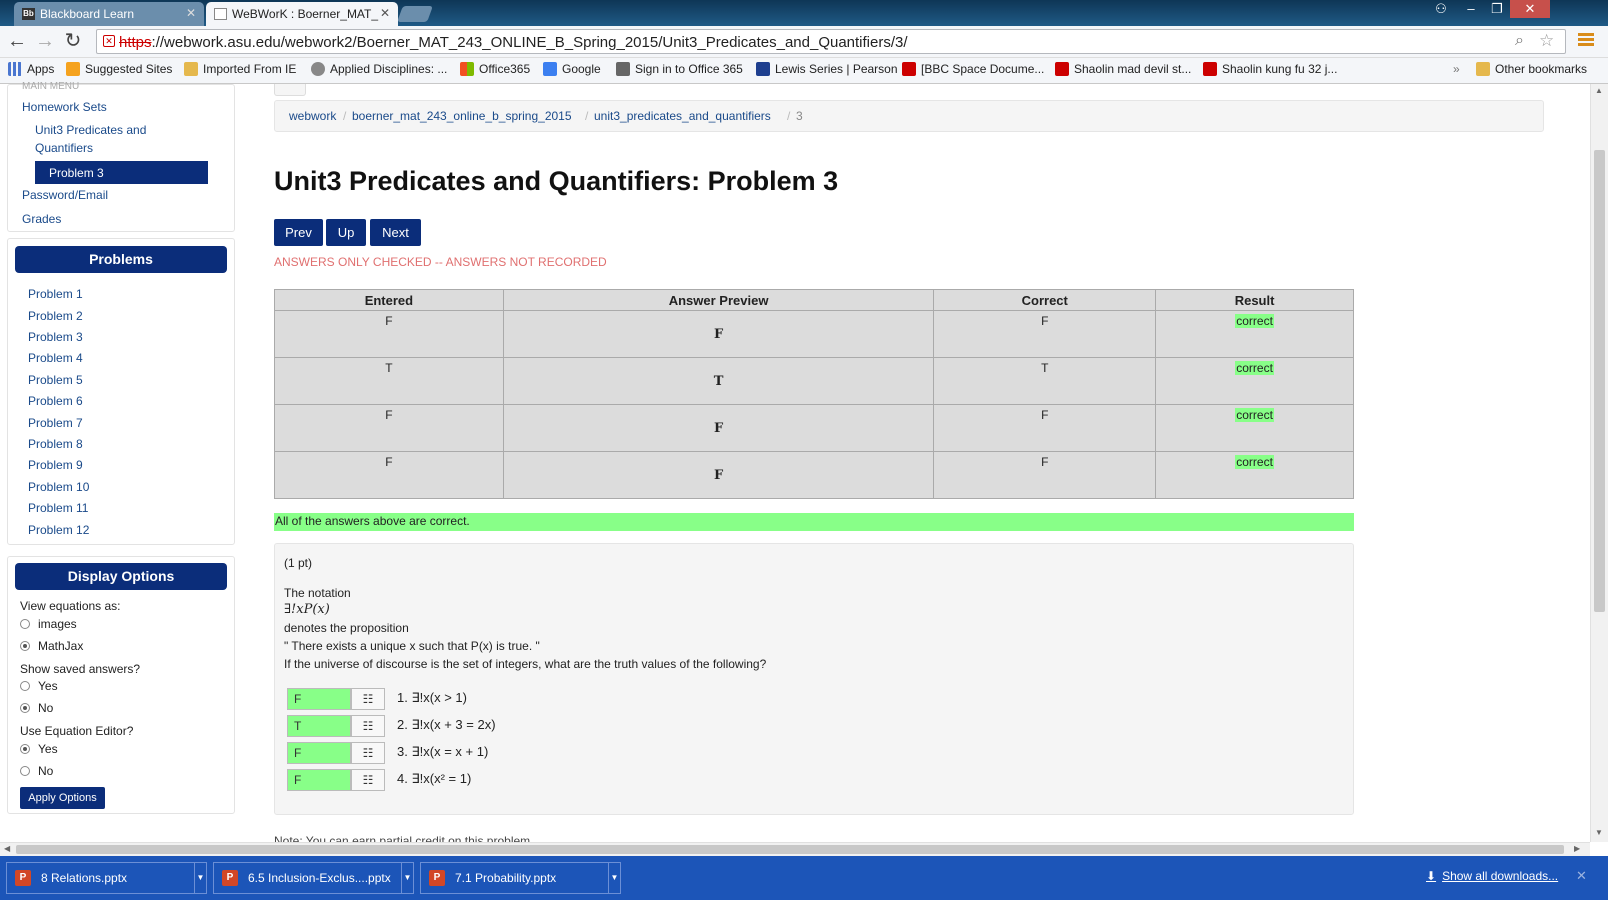 The width and height of the screenshot is (1608, 900). I want to click on new-tab-button, so click(415, 14).